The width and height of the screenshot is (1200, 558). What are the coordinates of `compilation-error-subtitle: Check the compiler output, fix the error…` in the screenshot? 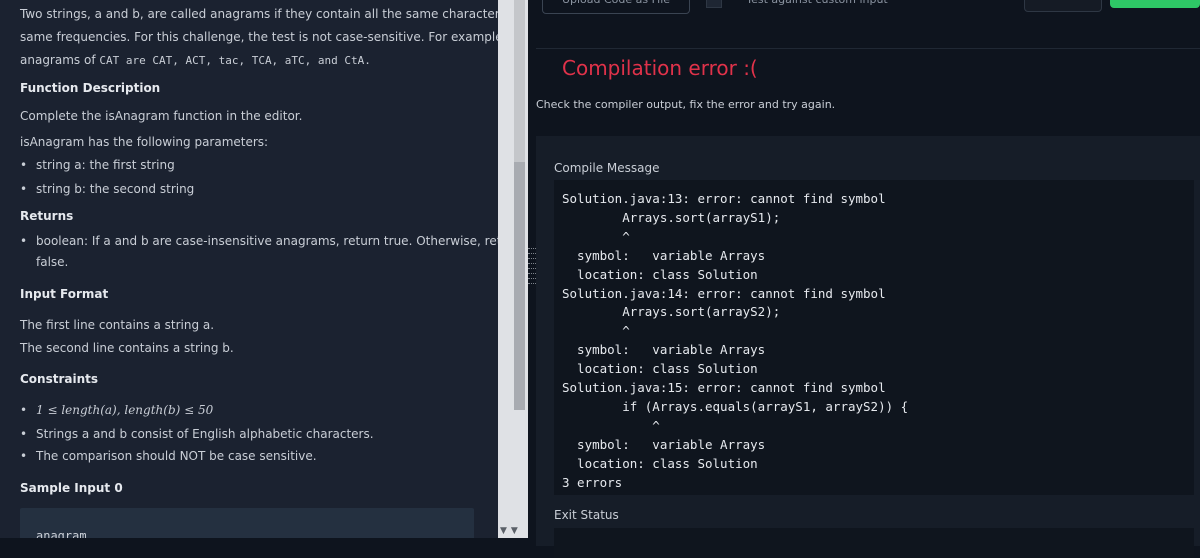 It's located at (686, 104).